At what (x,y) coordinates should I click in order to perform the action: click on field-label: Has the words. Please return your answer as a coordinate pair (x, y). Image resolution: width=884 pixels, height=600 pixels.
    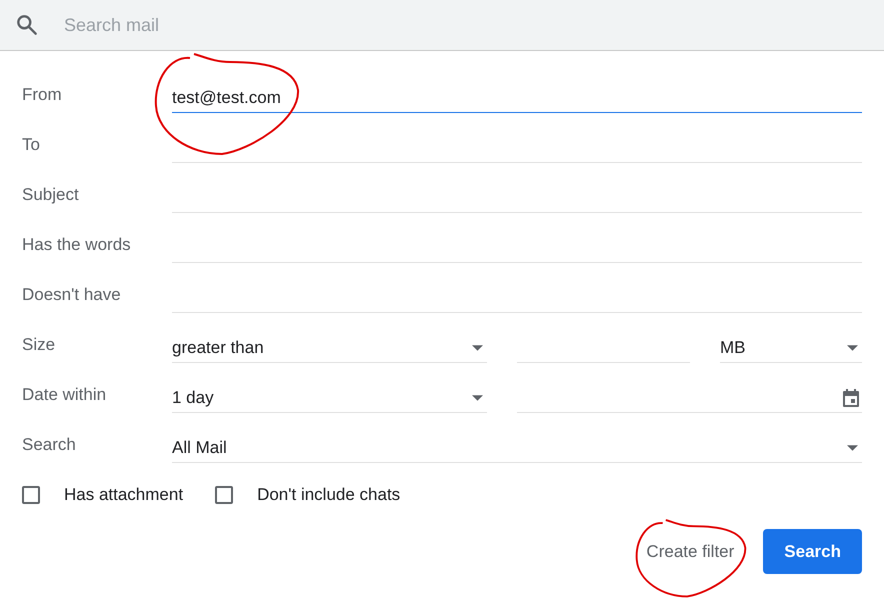
    Looking at the image, I should click on (77, 245).